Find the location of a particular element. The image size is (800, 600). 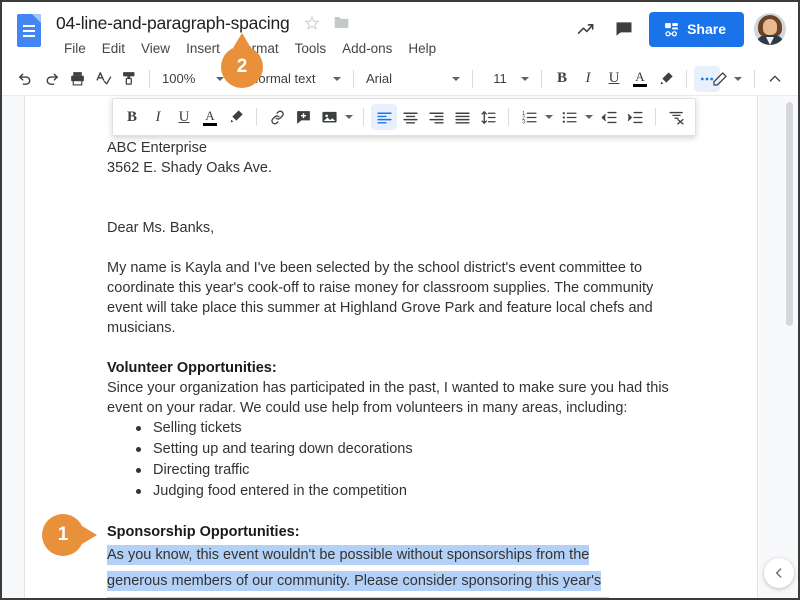

menu-insert: Insert is located at coordinates (203, 48).